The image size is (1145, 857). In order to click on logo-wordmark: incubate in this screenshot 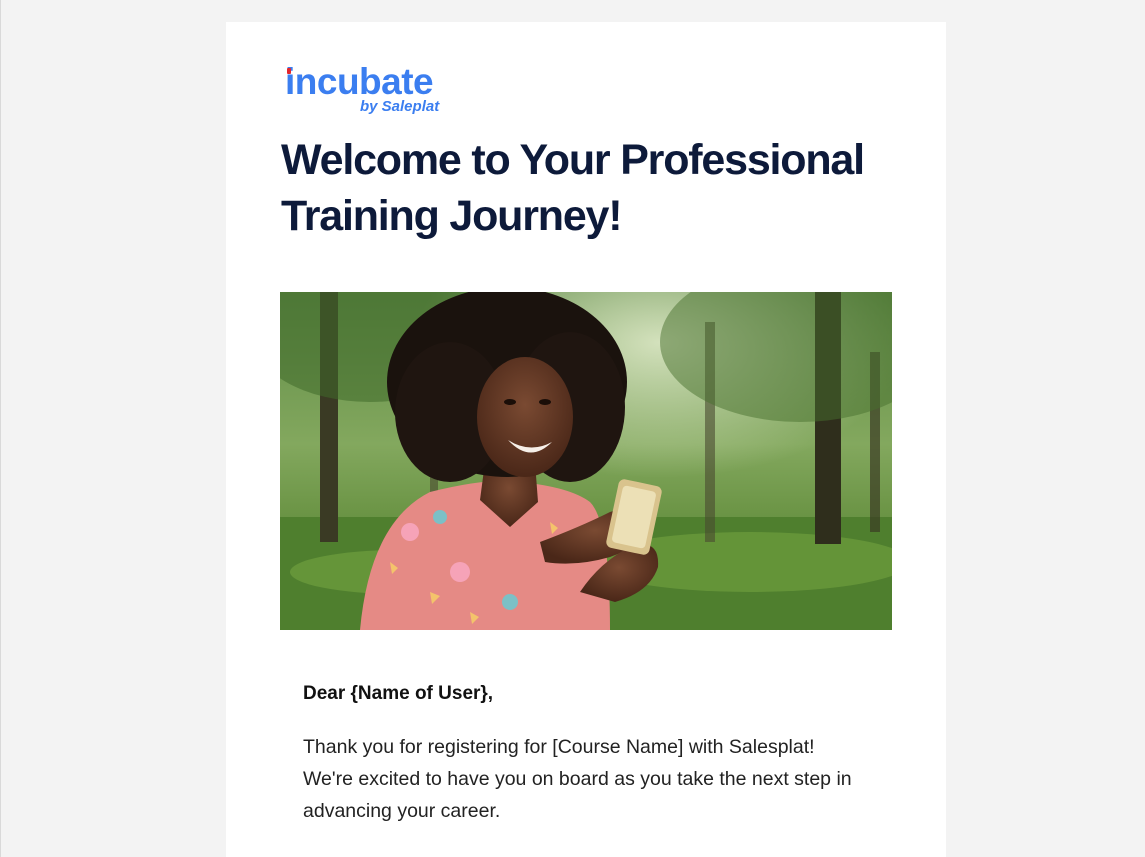, I will do `click(359, 81)`.